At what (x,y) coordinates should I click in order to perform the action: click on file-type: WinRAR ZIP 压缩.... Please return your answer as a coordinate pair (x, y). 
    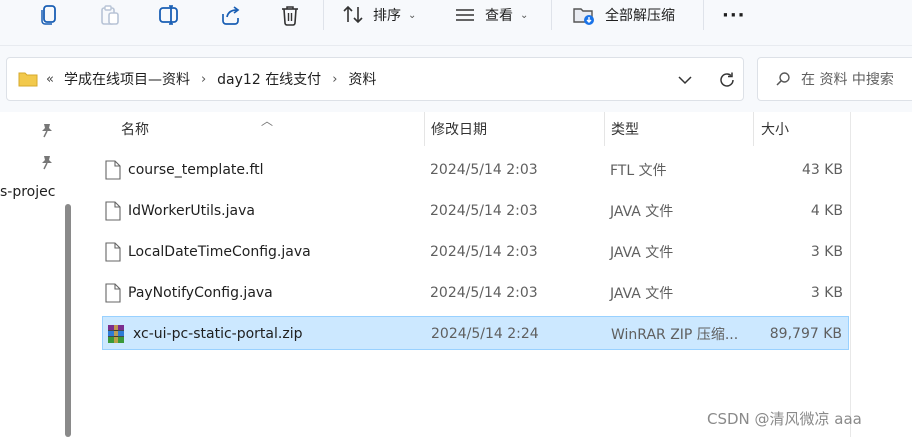
    Looking at the image, I should click on (675, 335).